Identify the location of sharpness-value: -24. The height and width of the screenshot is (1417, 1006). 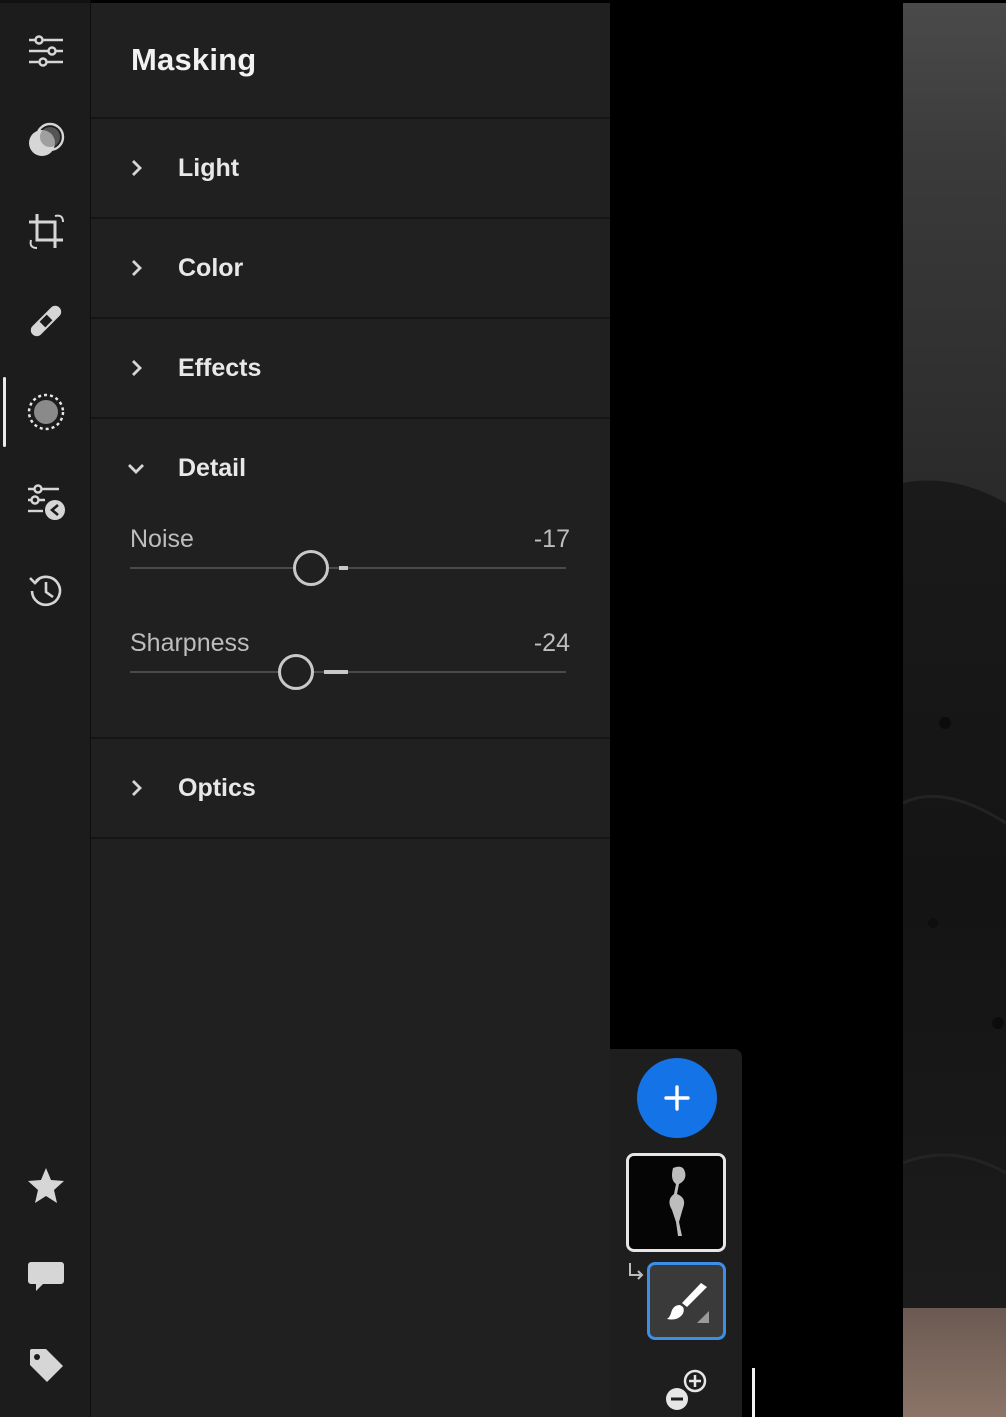
(552, 643).